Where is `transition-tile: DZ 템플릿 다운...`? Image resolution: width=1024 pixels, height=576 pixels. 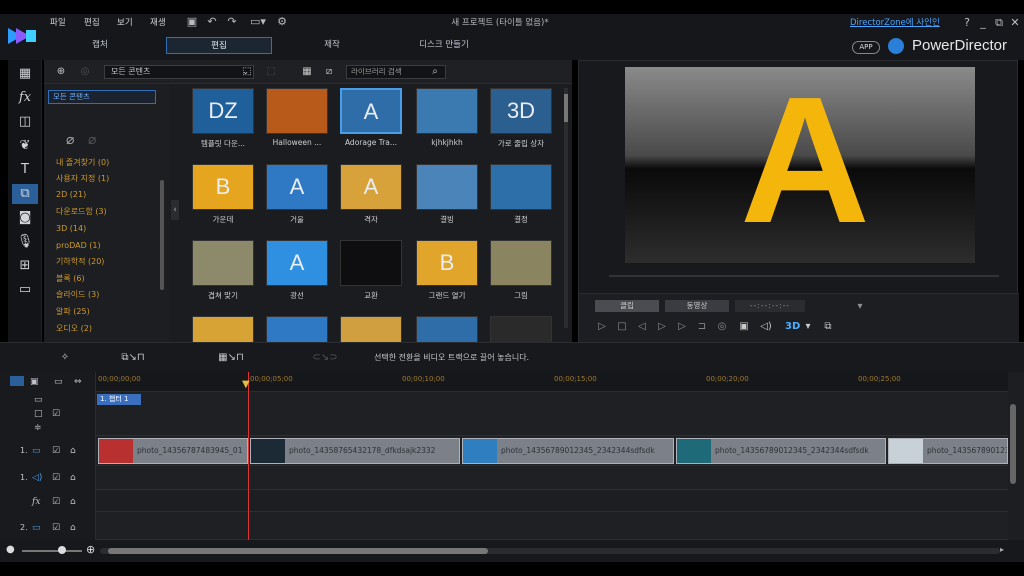
transition-tile: DZ 템플릿 다운... is located at coordinates (223, 118).